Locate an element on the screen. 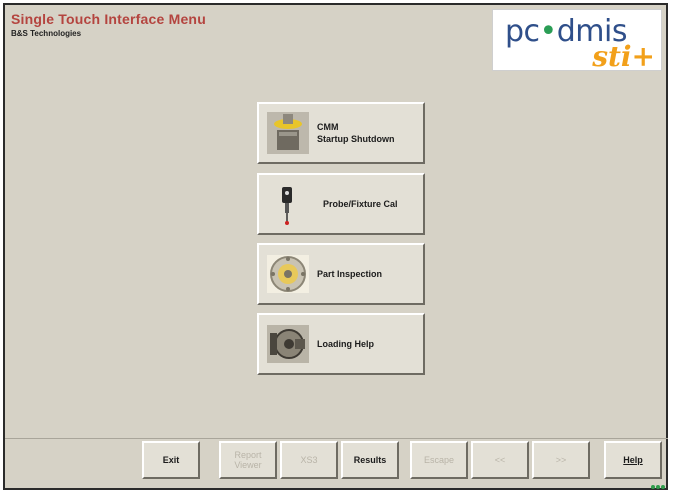 The height and width of the screenshot is (495, 673). loading-help-button: Loading Help is located at coordinates (341, 344).